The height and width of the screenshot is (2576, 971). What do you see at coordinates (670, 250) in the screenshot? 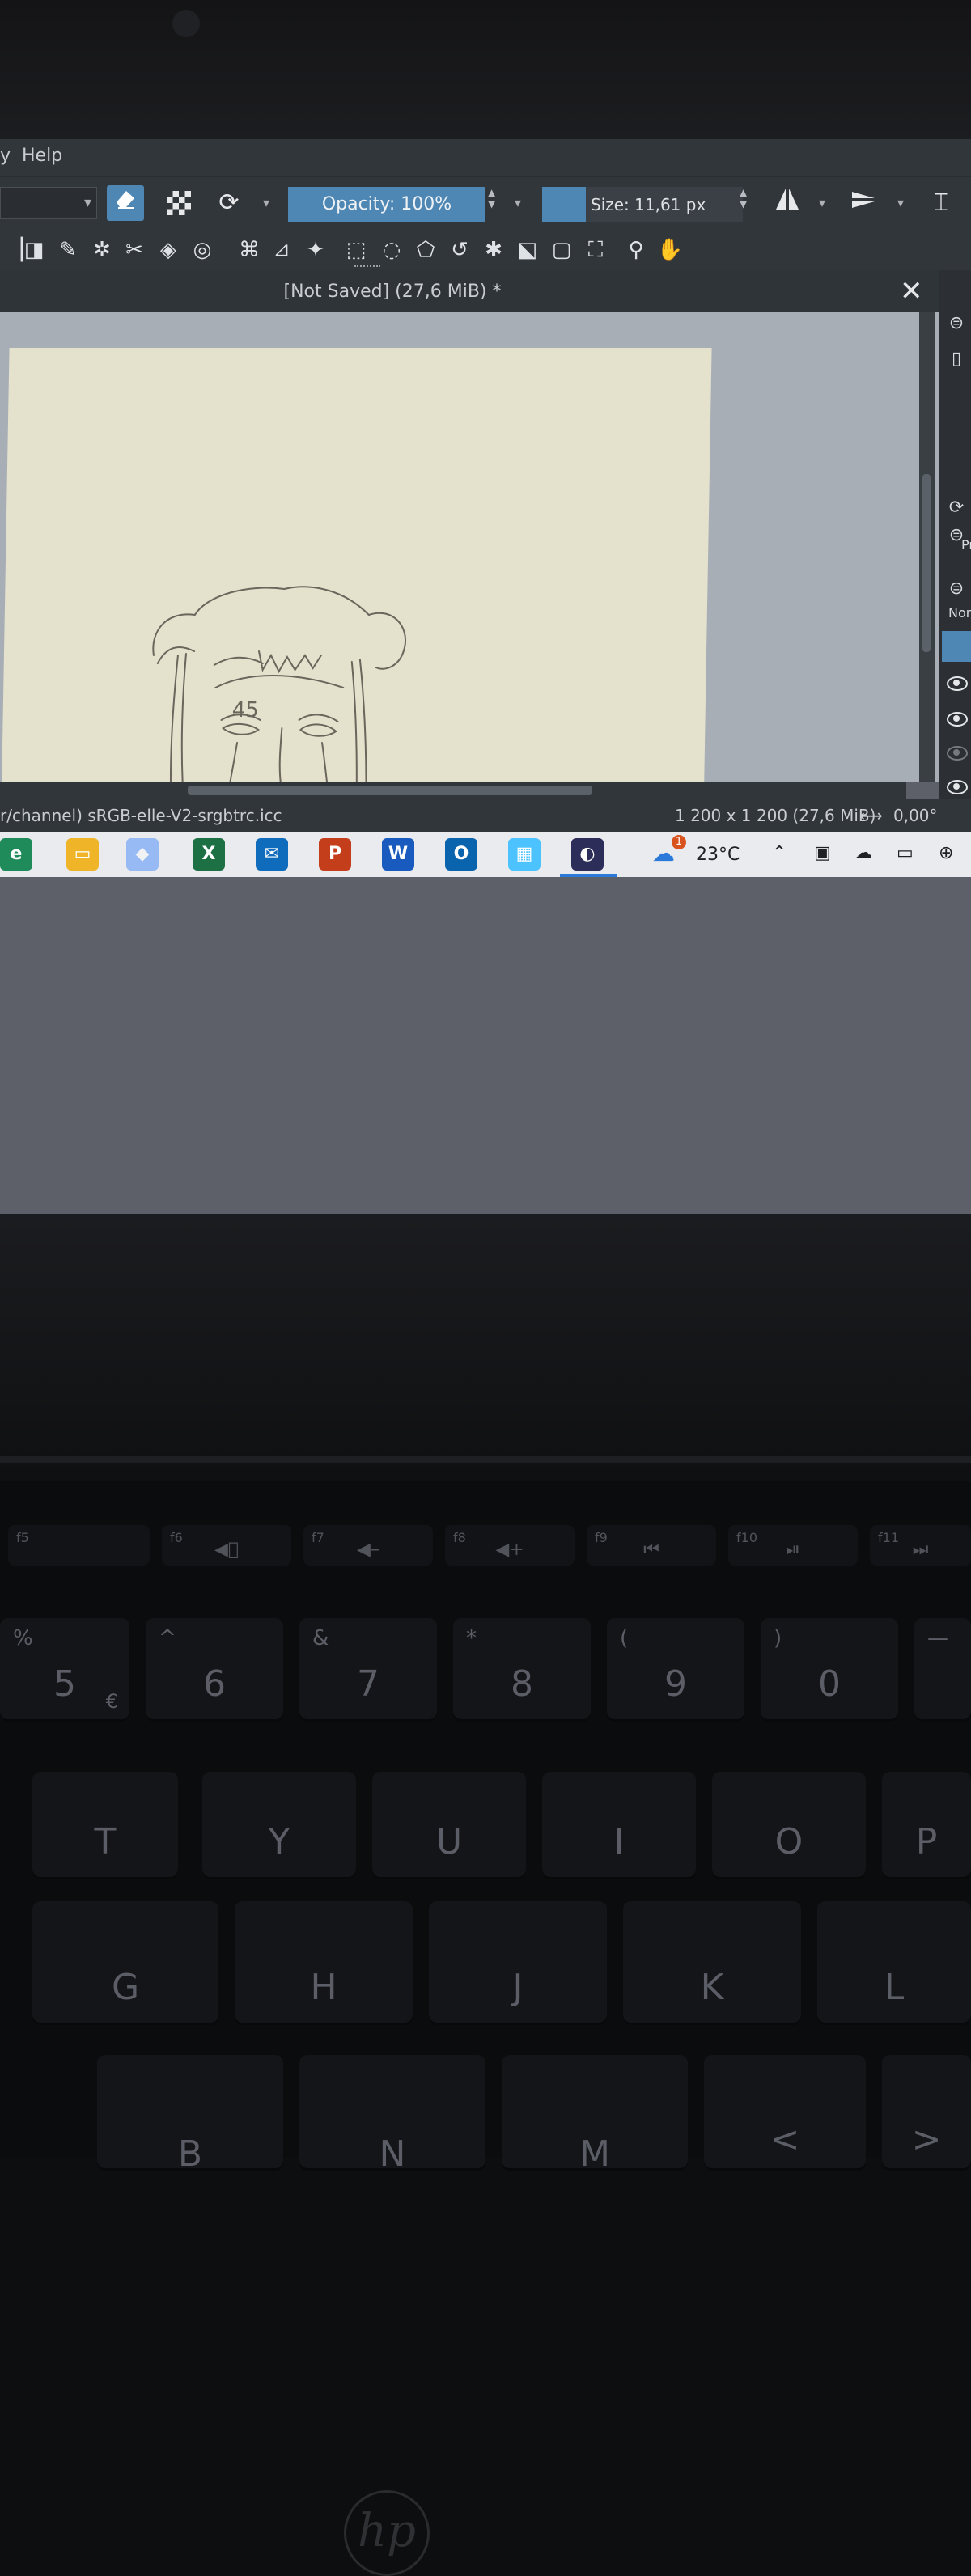
I see `pan-hand-icon: ✋` at bounding box center [670, 250].